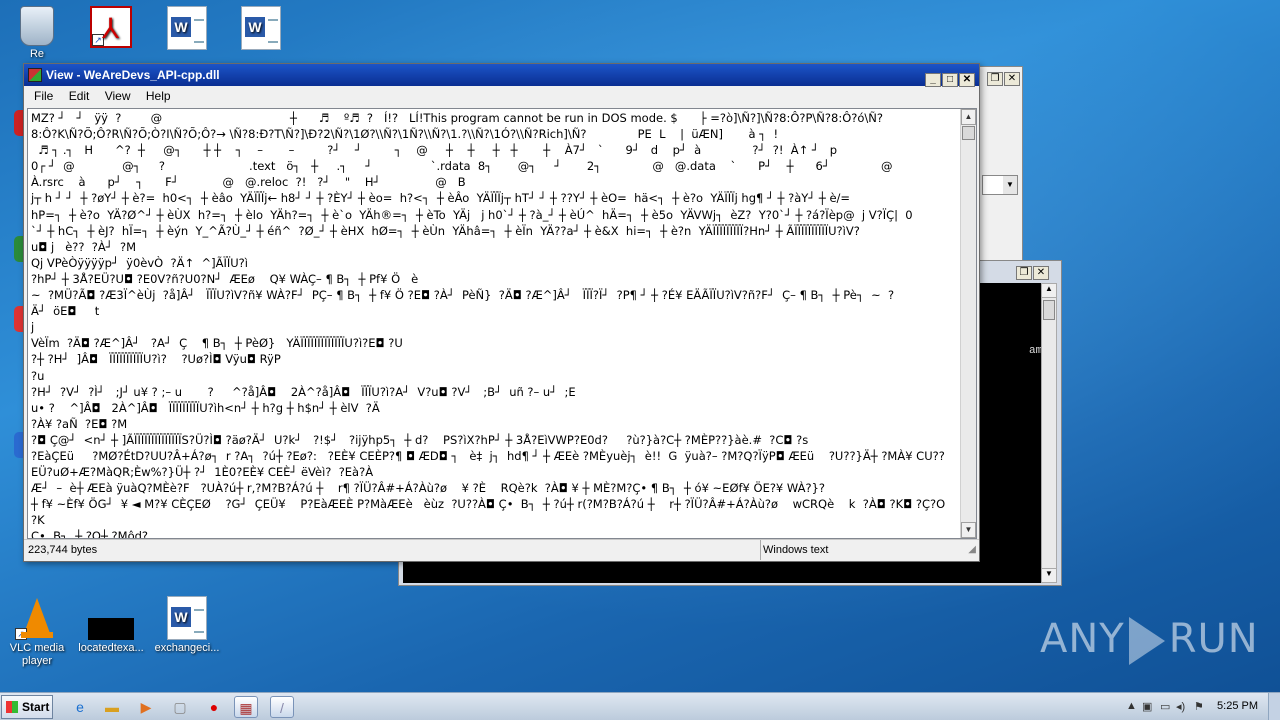 This screenshot has height=720, width=1280. I want to click on console-taskbar-icon: /, so click(282, 707).